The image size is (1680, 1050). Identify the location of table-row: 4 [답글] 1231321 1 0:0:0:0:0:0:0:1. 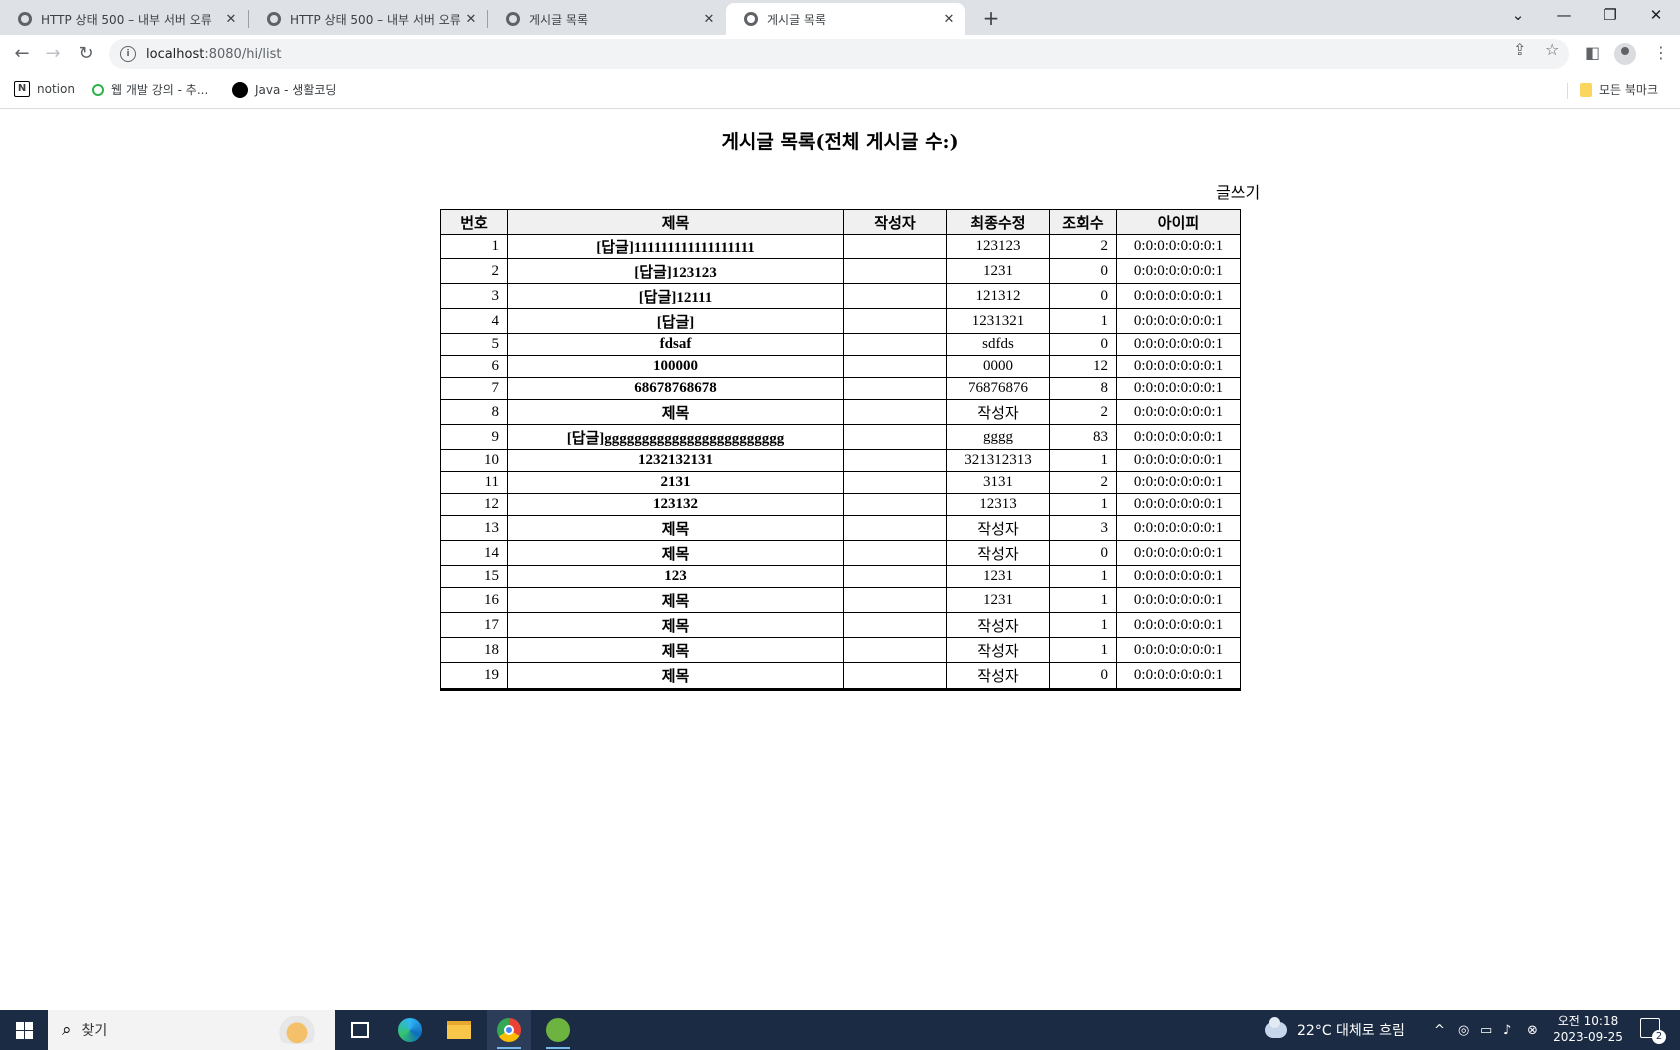
(840, 321).